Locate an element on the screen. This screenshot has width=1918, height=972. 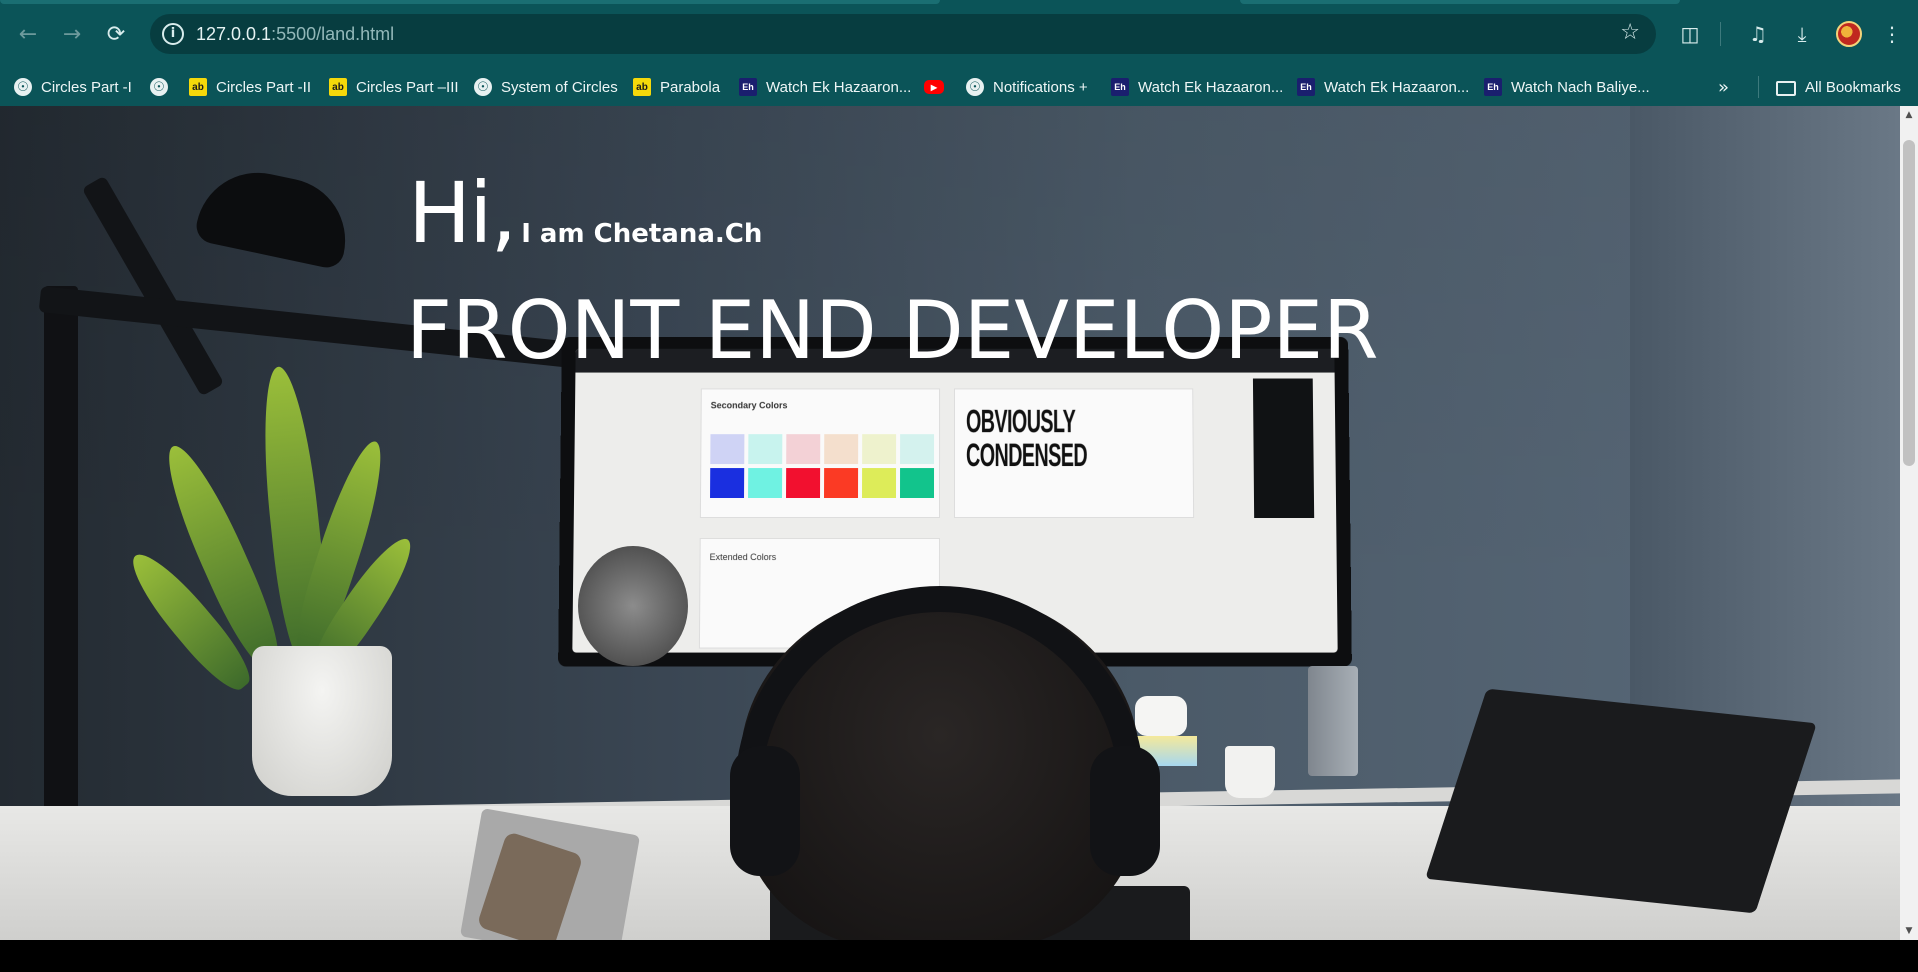
bookmark-label: Notifications + is located at coordinates (1040, 87).